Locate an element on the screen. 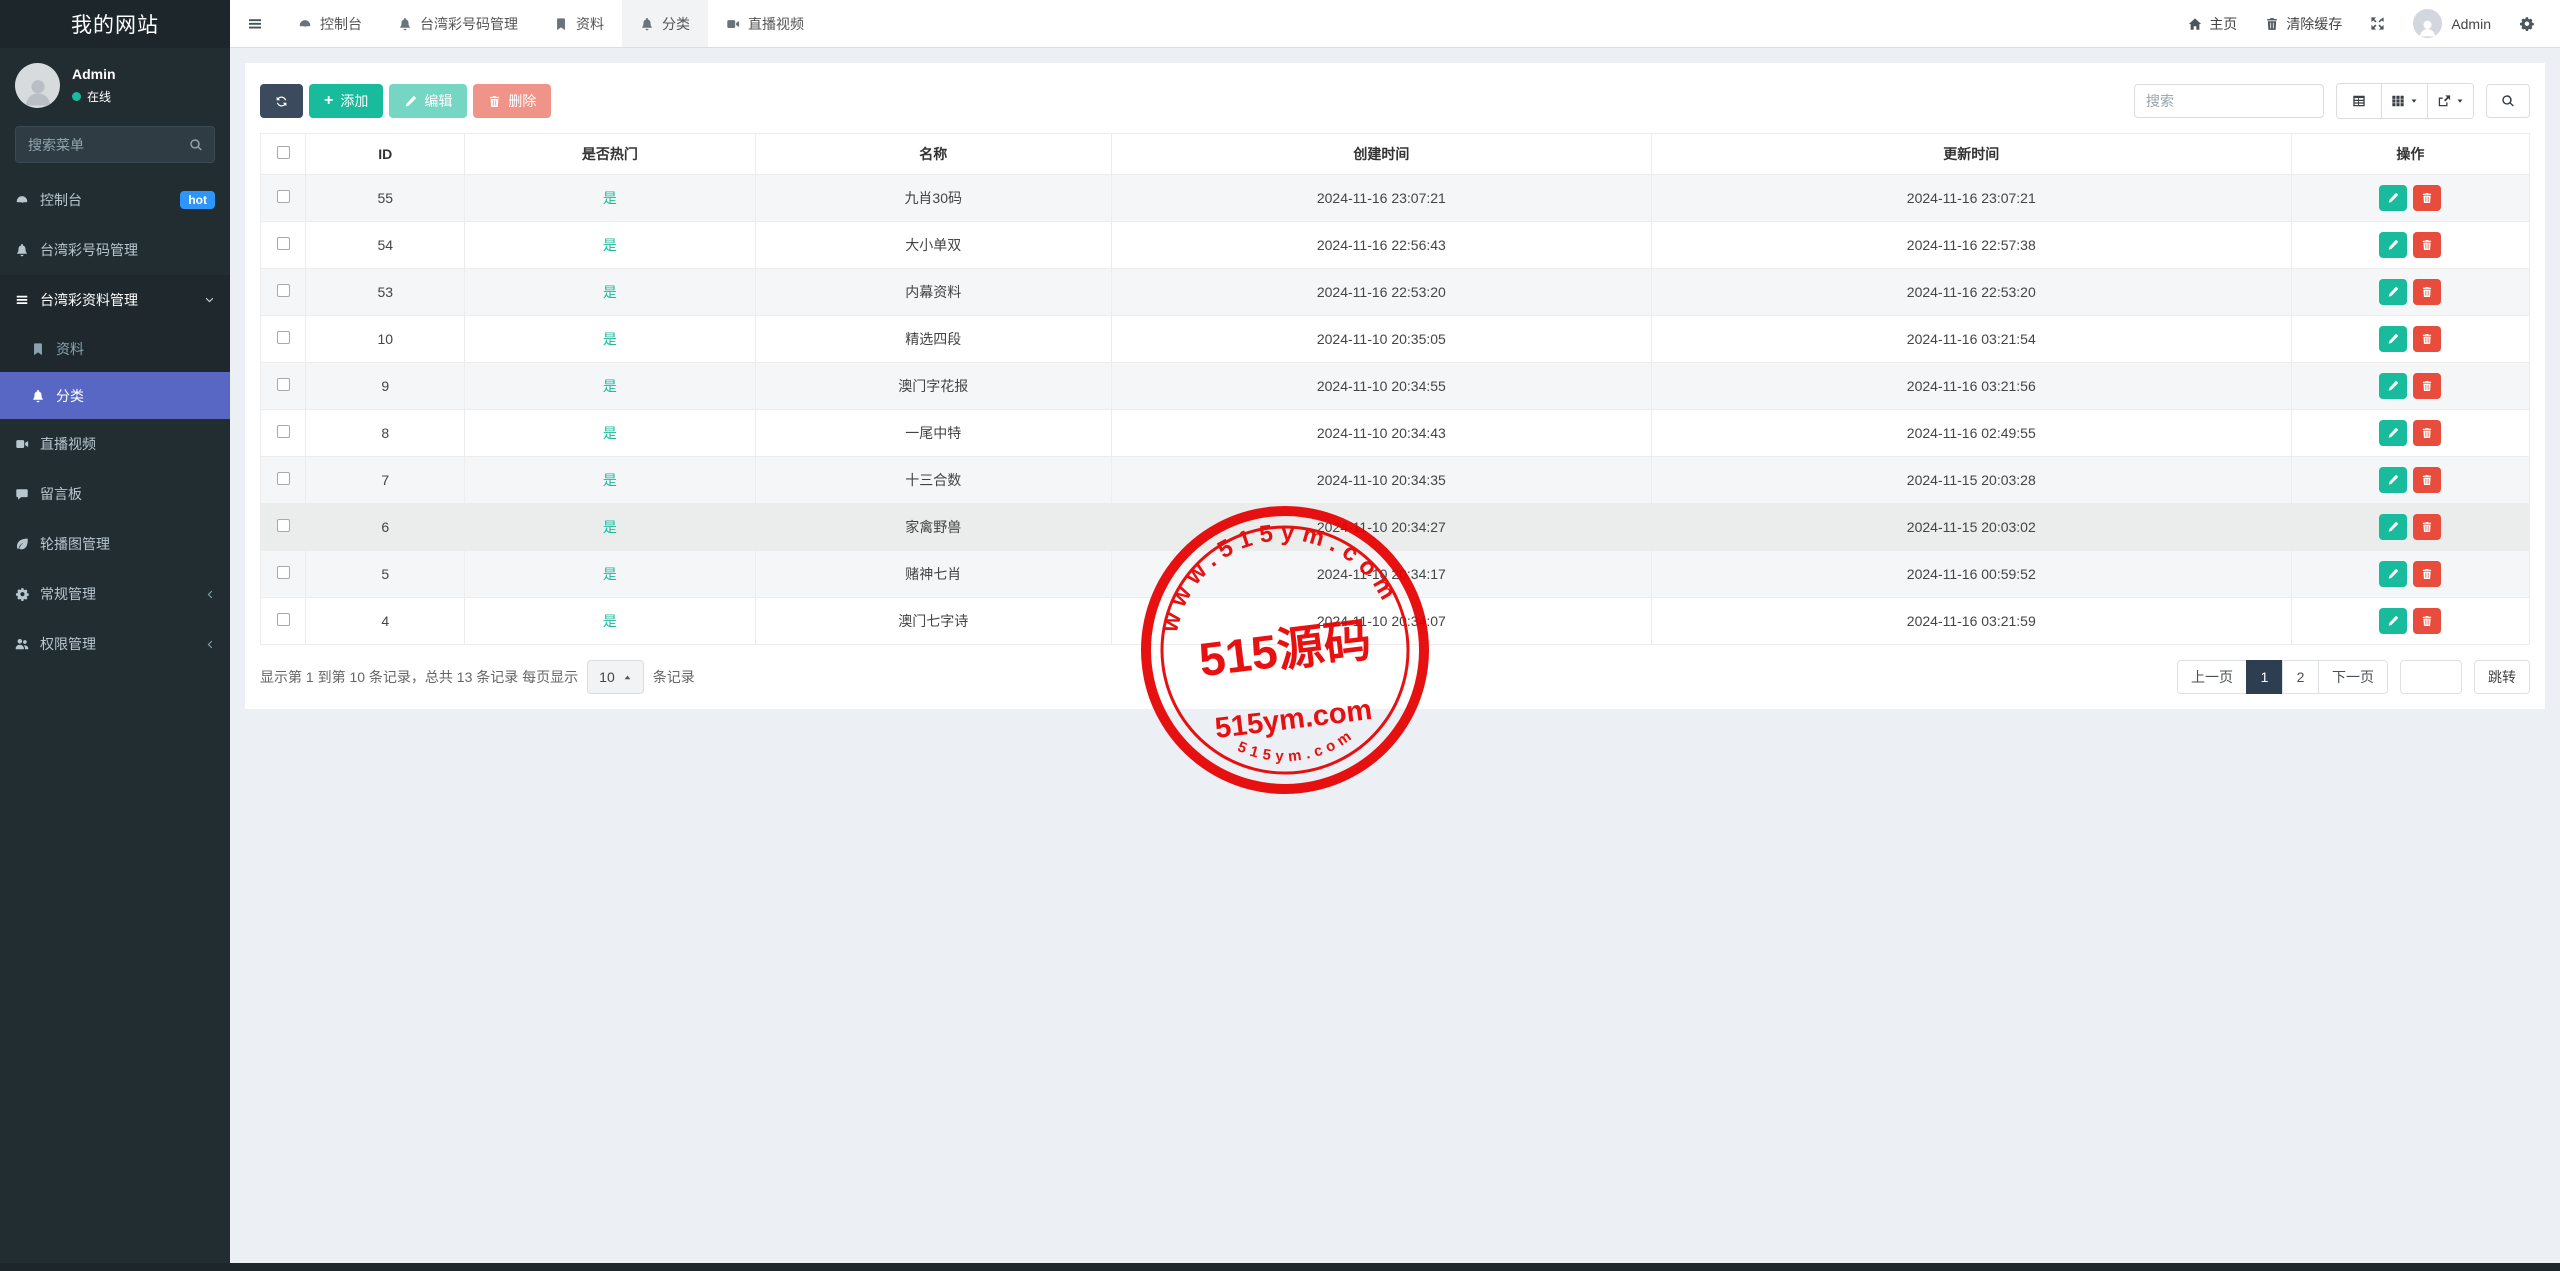  columns-button is located at coordinates (2404, 101).